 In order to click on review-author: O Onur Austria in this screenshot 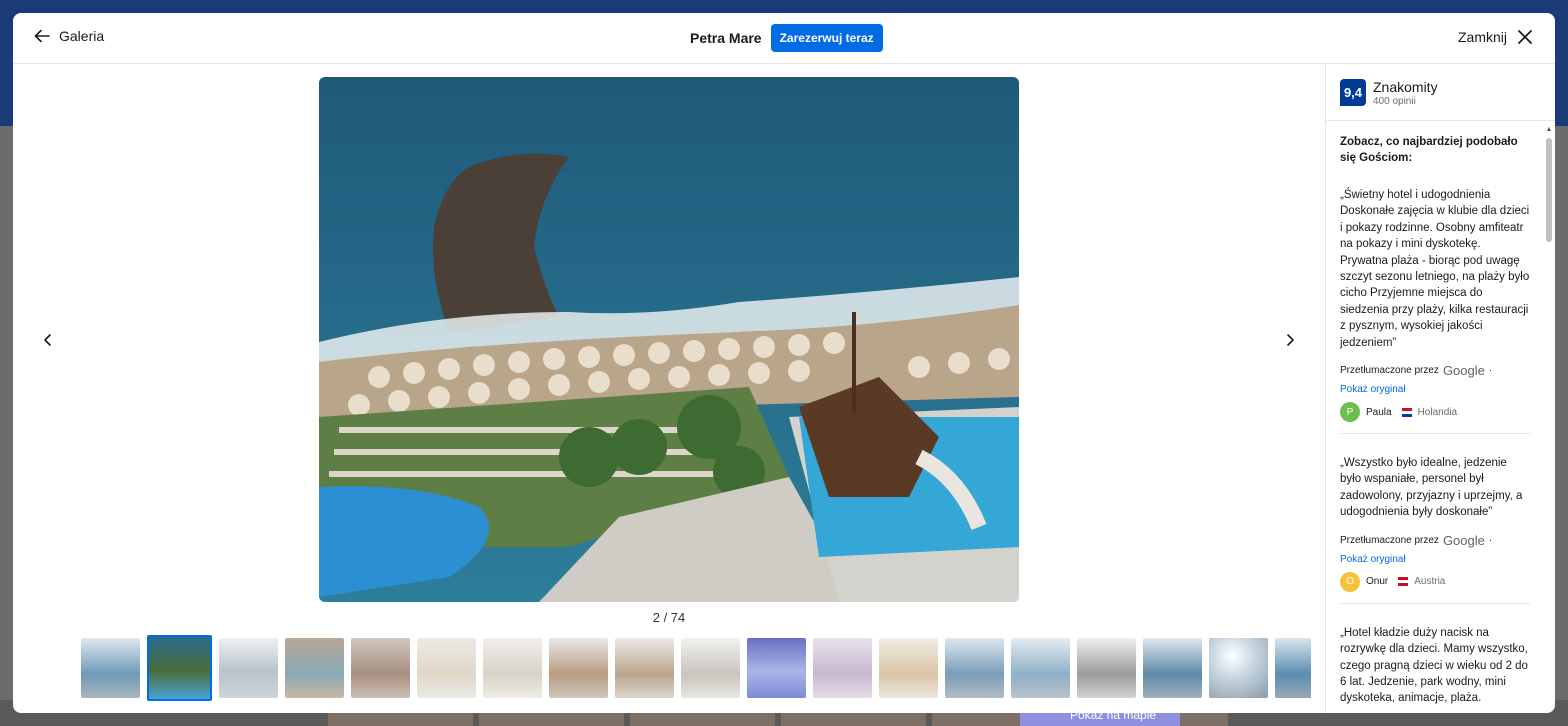, I will do `click(1435, 581)`.